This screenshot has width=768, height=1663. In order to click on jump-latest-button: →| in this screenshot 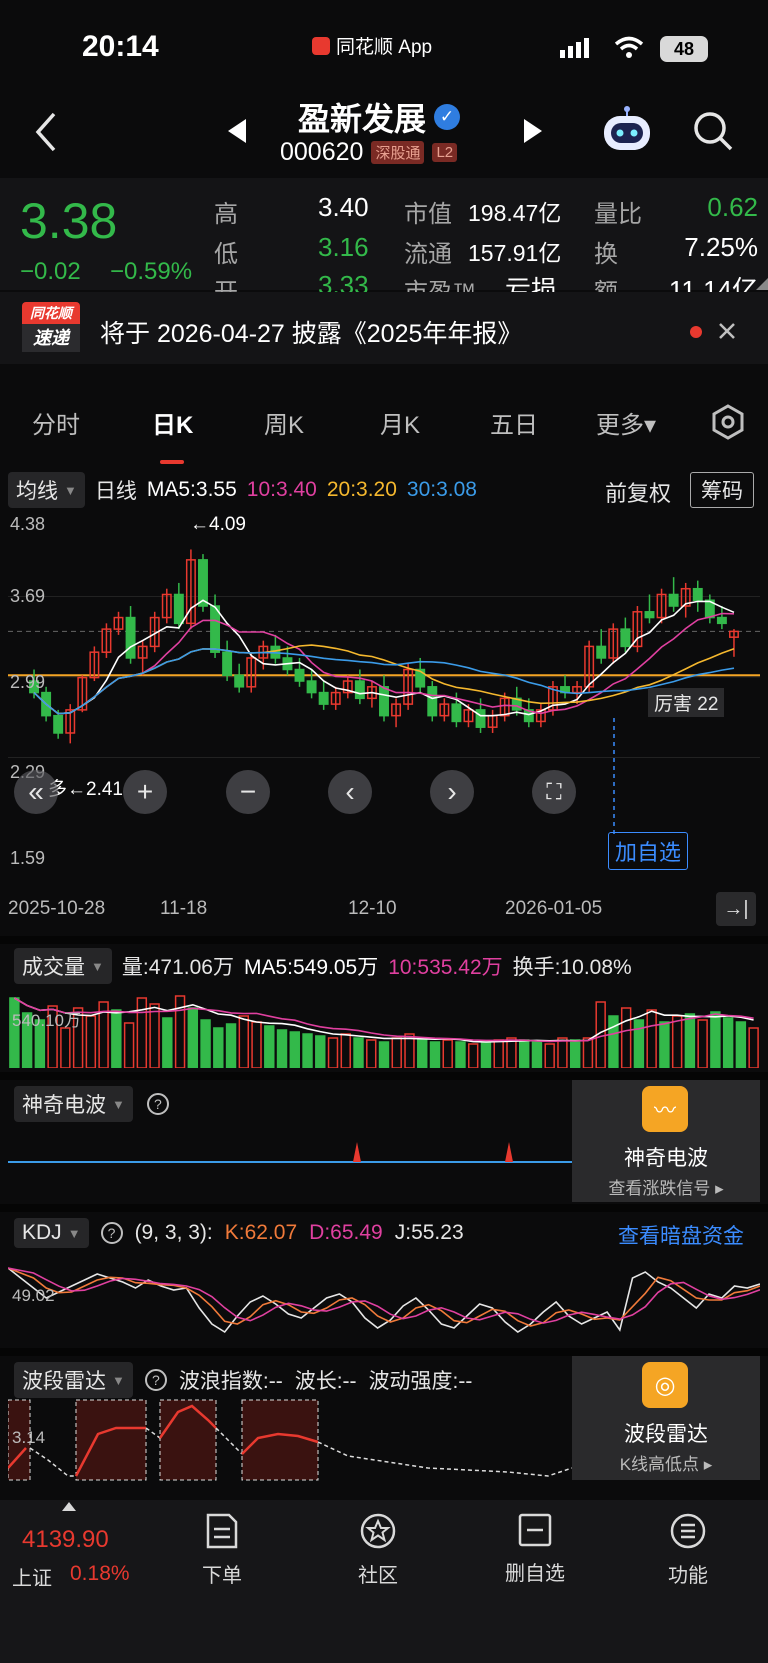, I will do `click(736, 909)`.